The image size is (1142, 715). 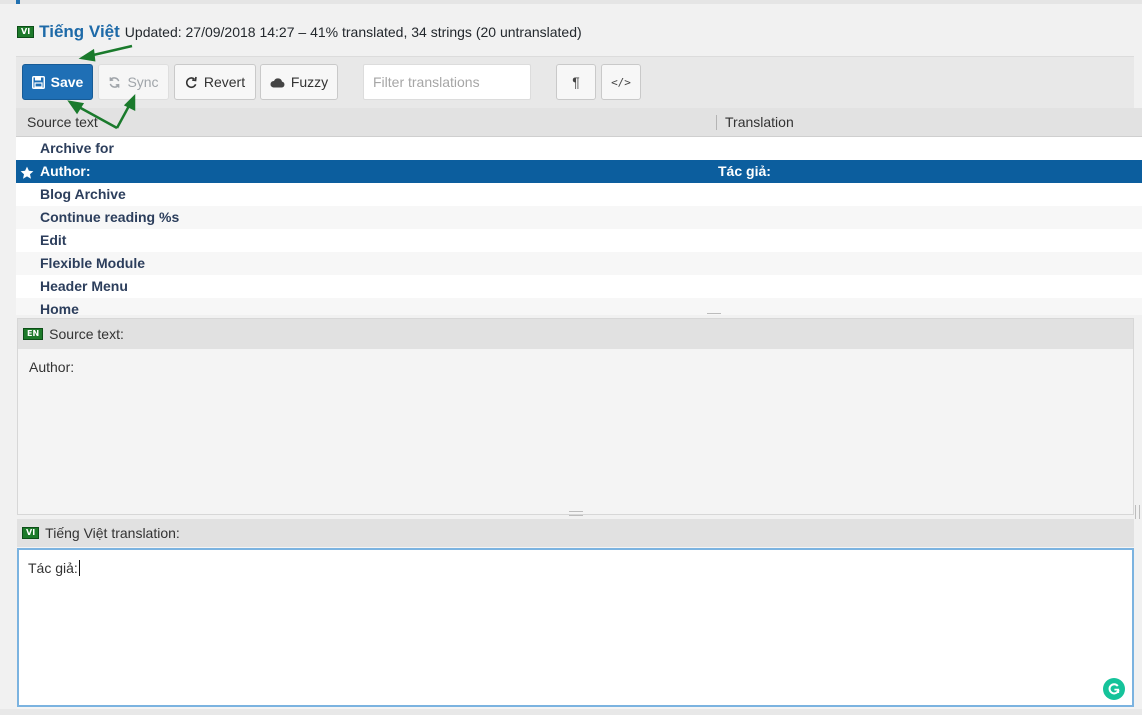 I want to click on top-border, so click(x=571, y=2).